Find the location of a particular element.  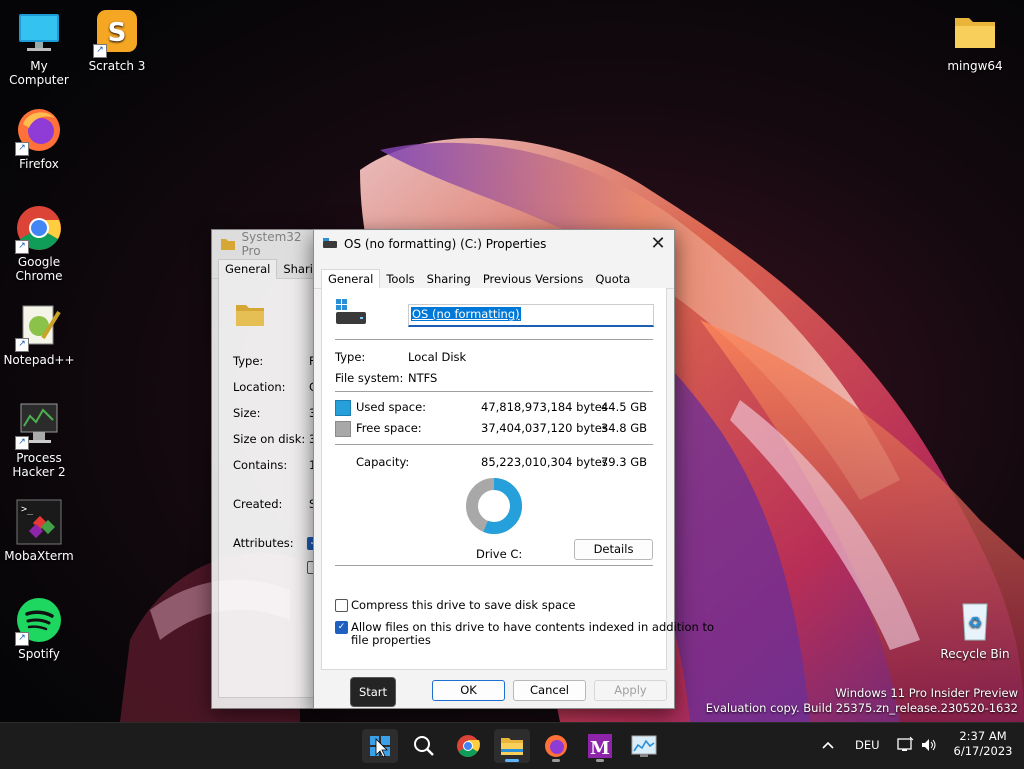

title-bar: OS (no formatting) (C:) Properties ✕ is located at coordinates (494, 244).